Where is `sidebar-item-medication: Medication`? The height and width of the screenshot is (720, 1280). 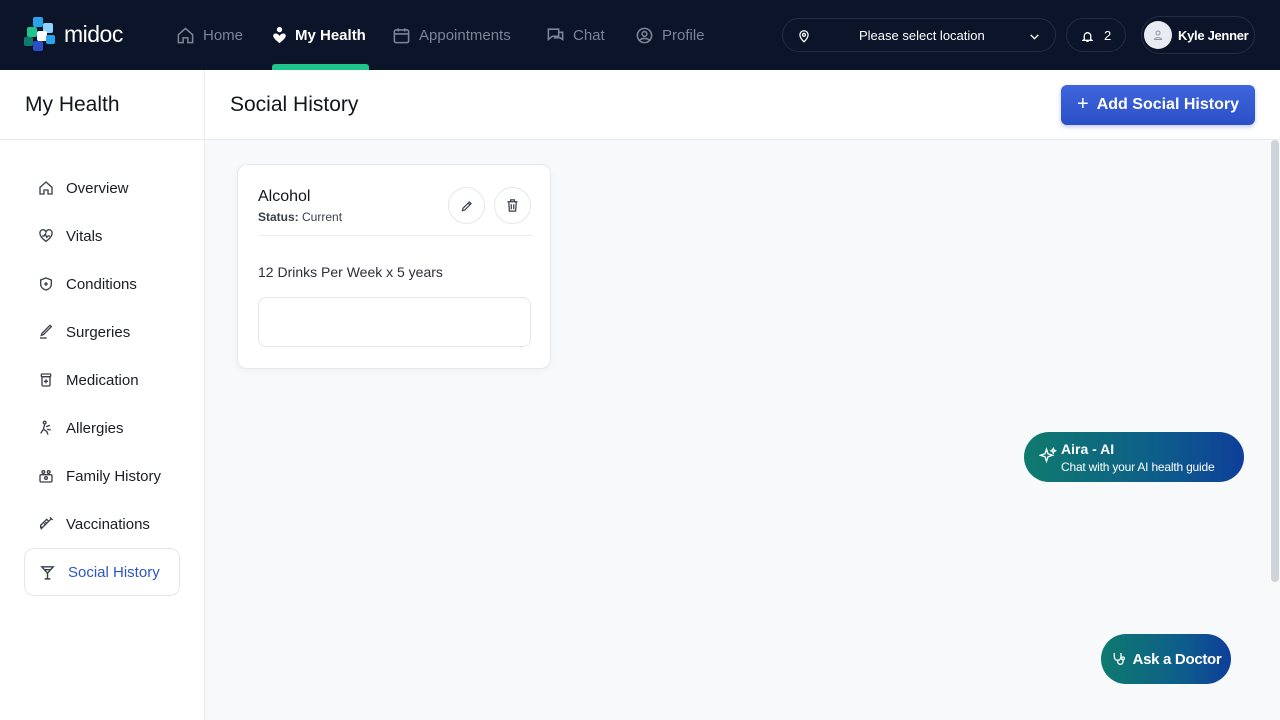 sidebar-item-medication: Medication is located at coordinates (102, 380).